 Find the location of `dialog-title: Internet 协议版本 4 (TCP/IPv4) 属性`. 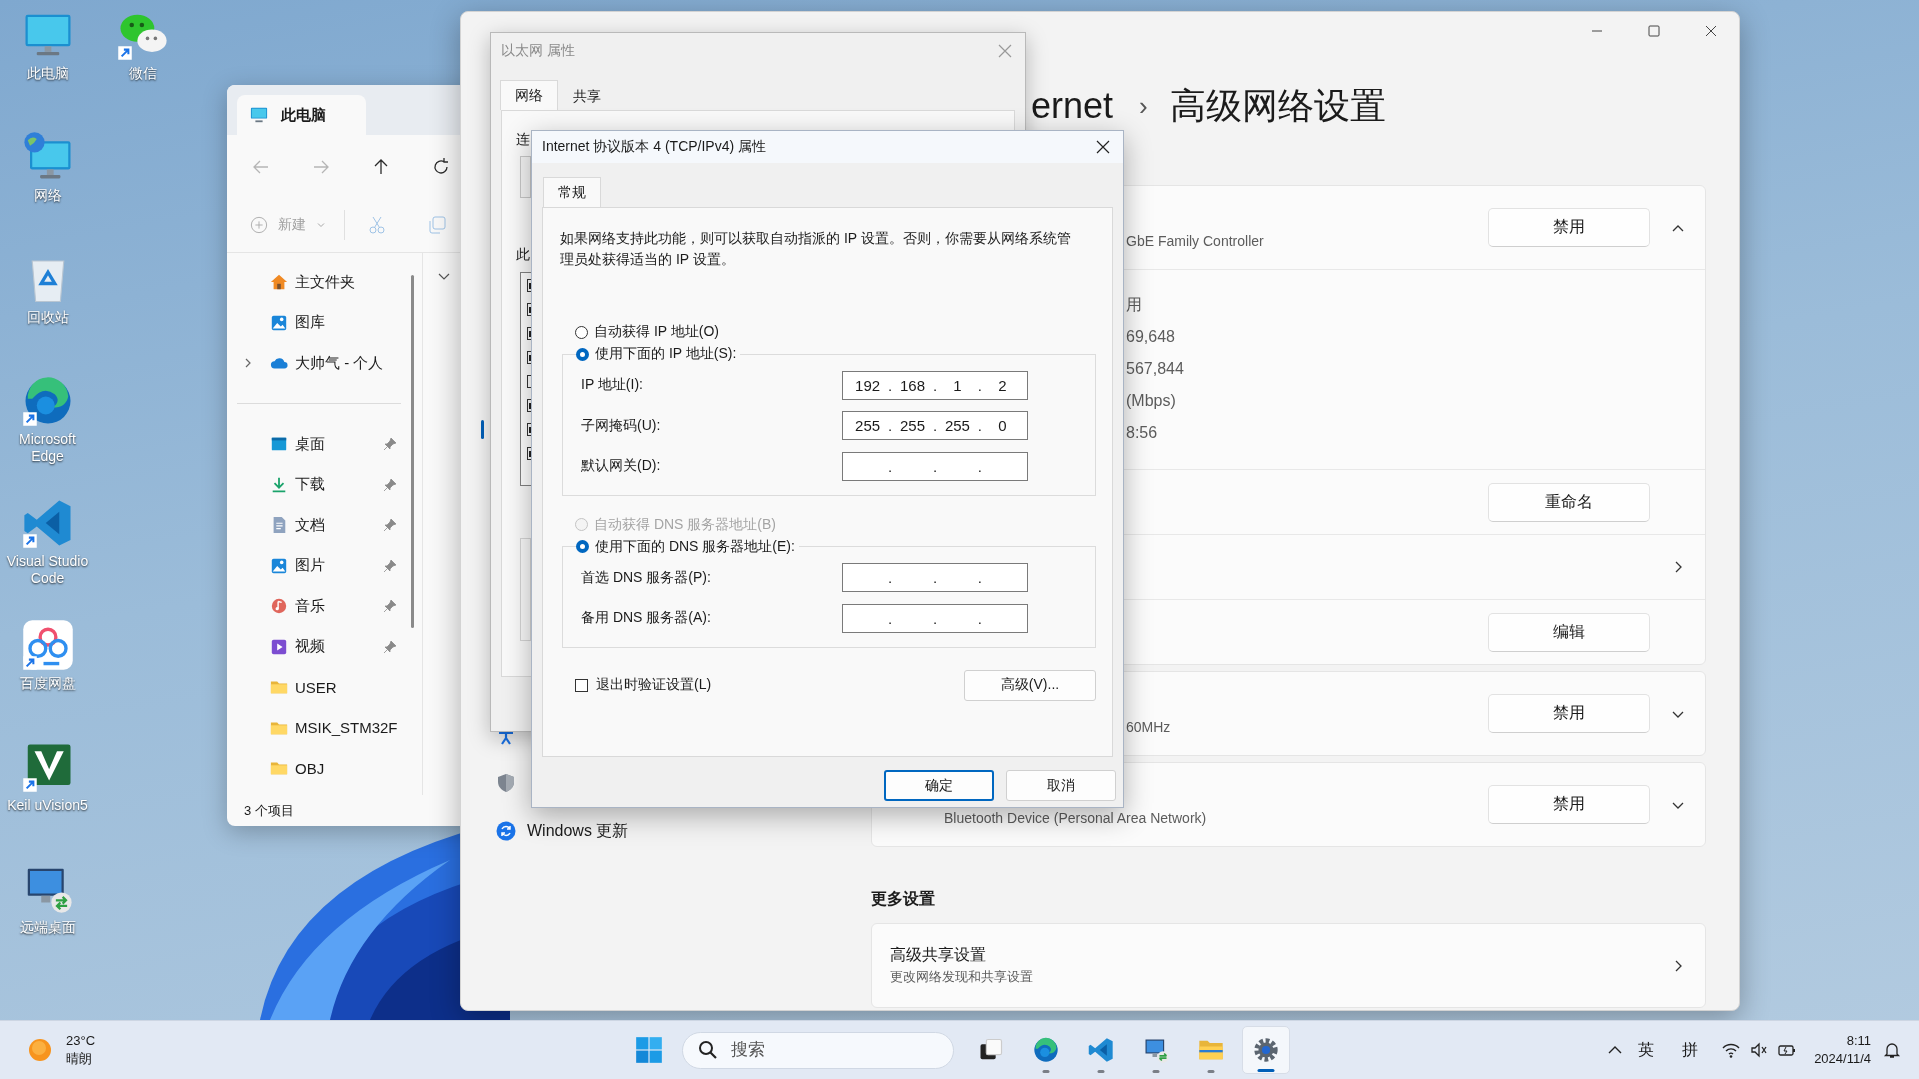

dialog-title: Internet 协议版本 4 (TCP/IPv4) 属性 is located at coordinates (654, 147).